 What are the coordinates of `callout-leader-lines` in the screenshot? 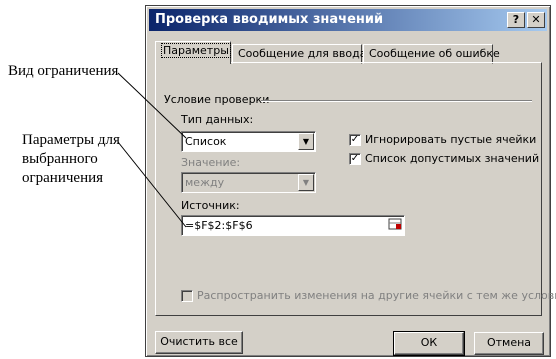 It's located at (152, 150).